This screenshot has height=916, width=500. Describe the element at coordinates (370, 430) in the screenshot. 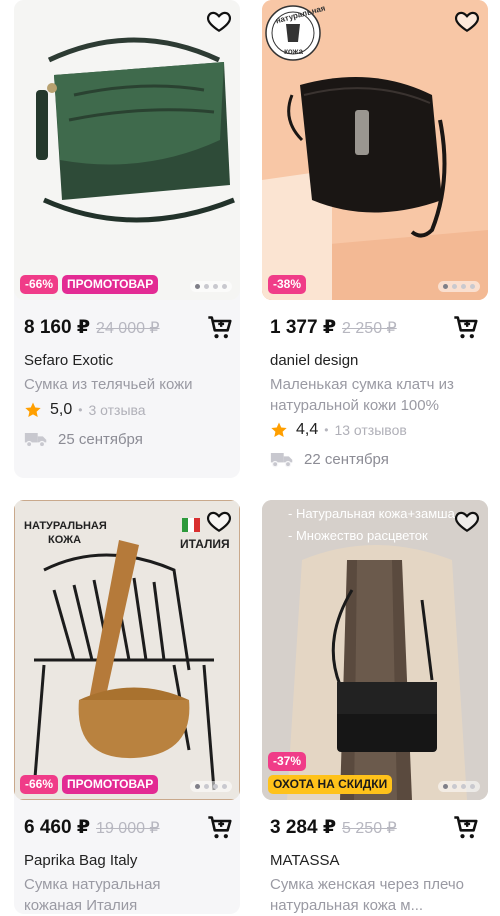

I see `review-count: 13 отзывов` at that location.